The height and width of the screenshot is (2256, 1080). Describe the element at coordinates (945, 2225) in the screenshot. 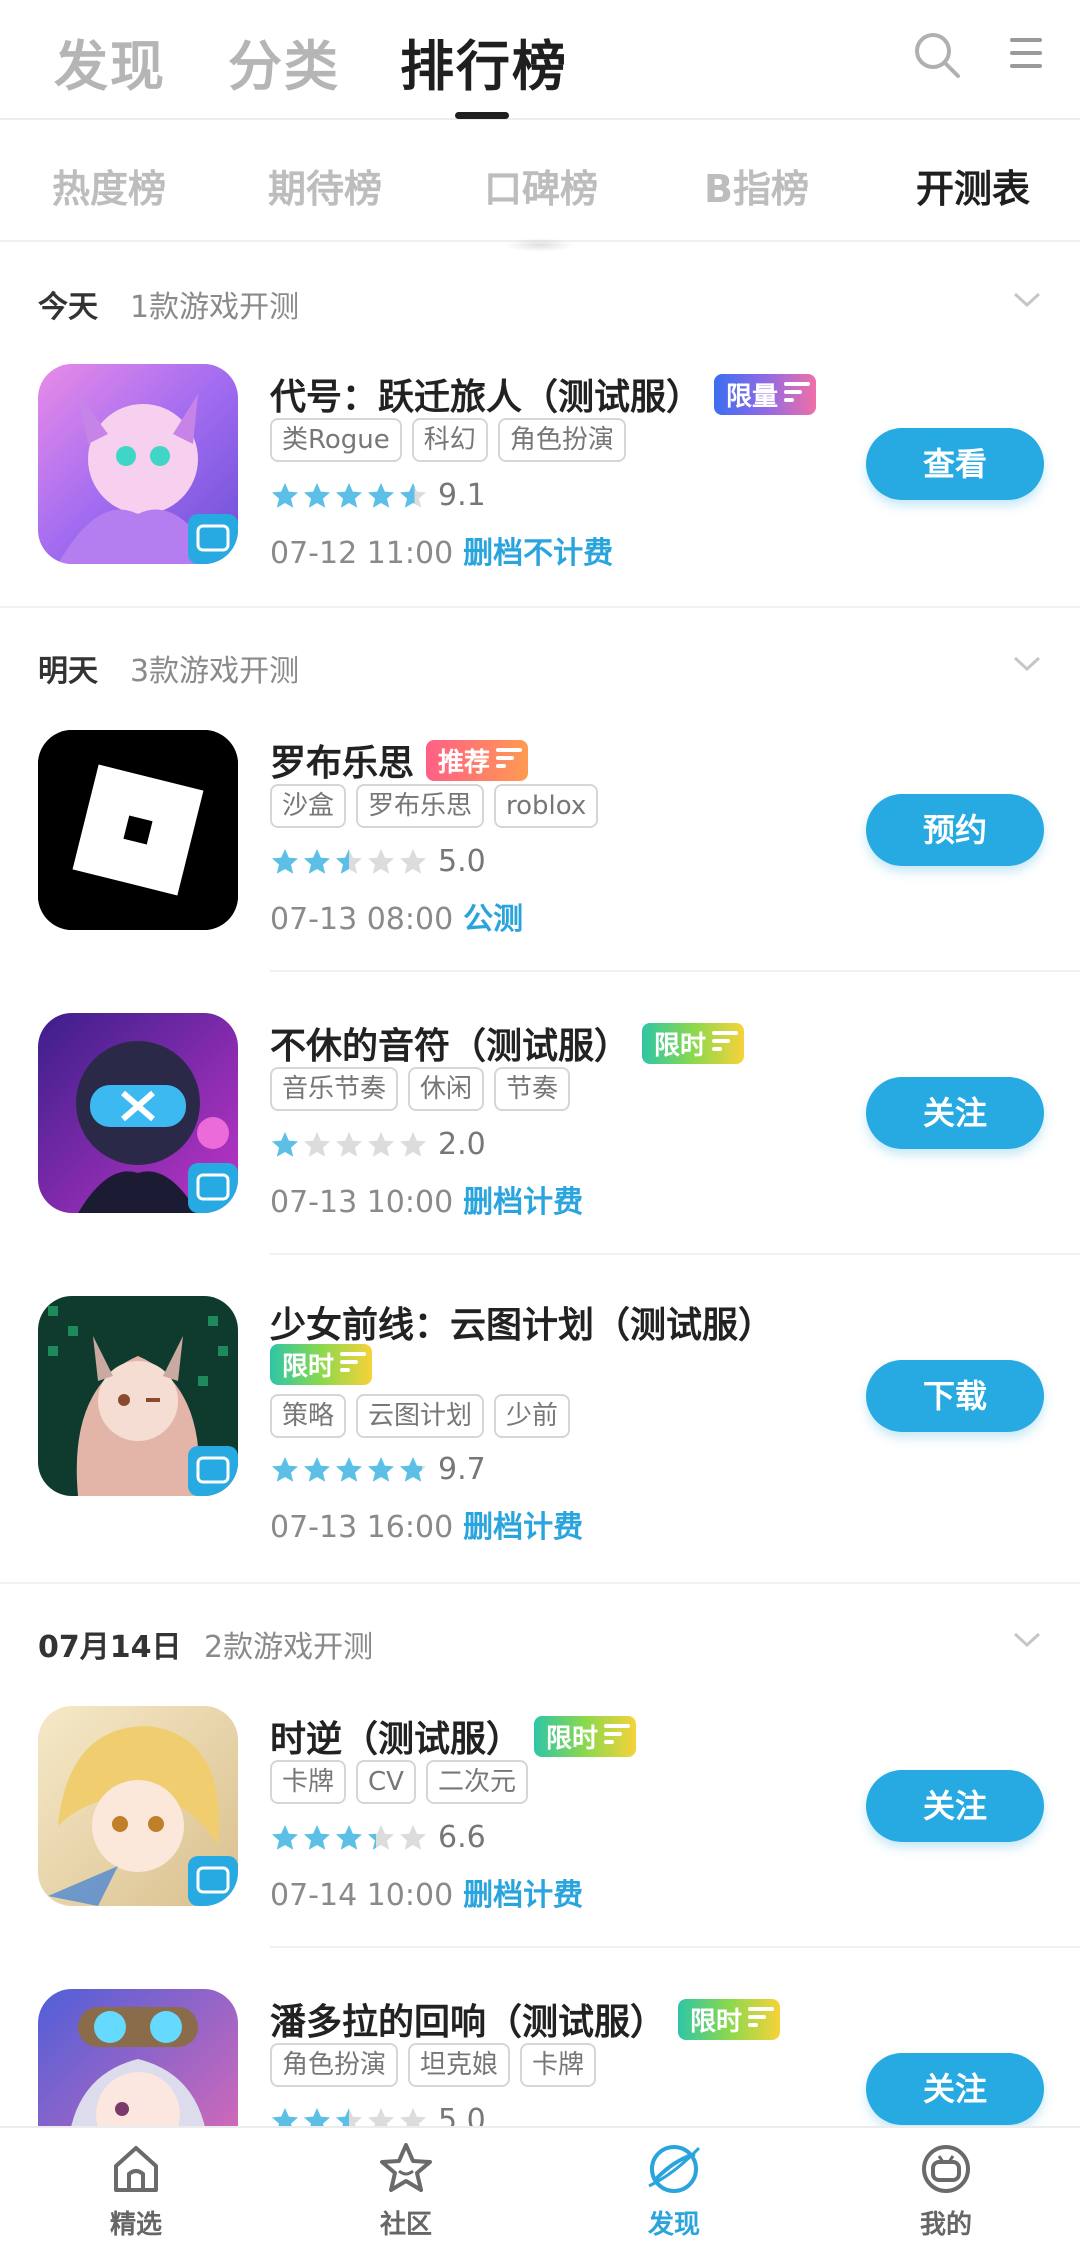

I see `nav-label: 我的` at that location.